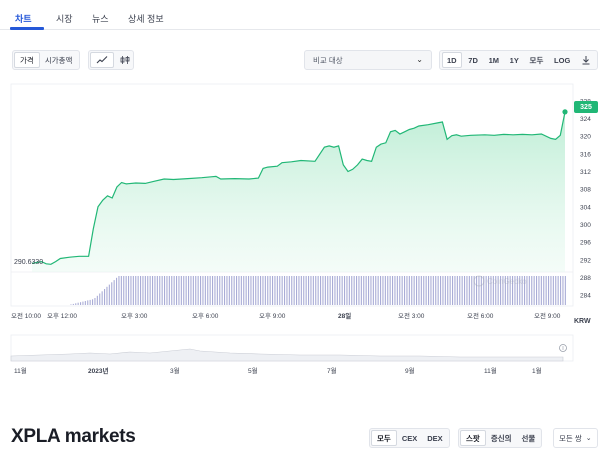 The height and width of the screenshot is (459, 600). What do you see at coordinates (585, 207) in the screenshot?
I see `y-tick-label: 304` at bounding box center [585, 207].